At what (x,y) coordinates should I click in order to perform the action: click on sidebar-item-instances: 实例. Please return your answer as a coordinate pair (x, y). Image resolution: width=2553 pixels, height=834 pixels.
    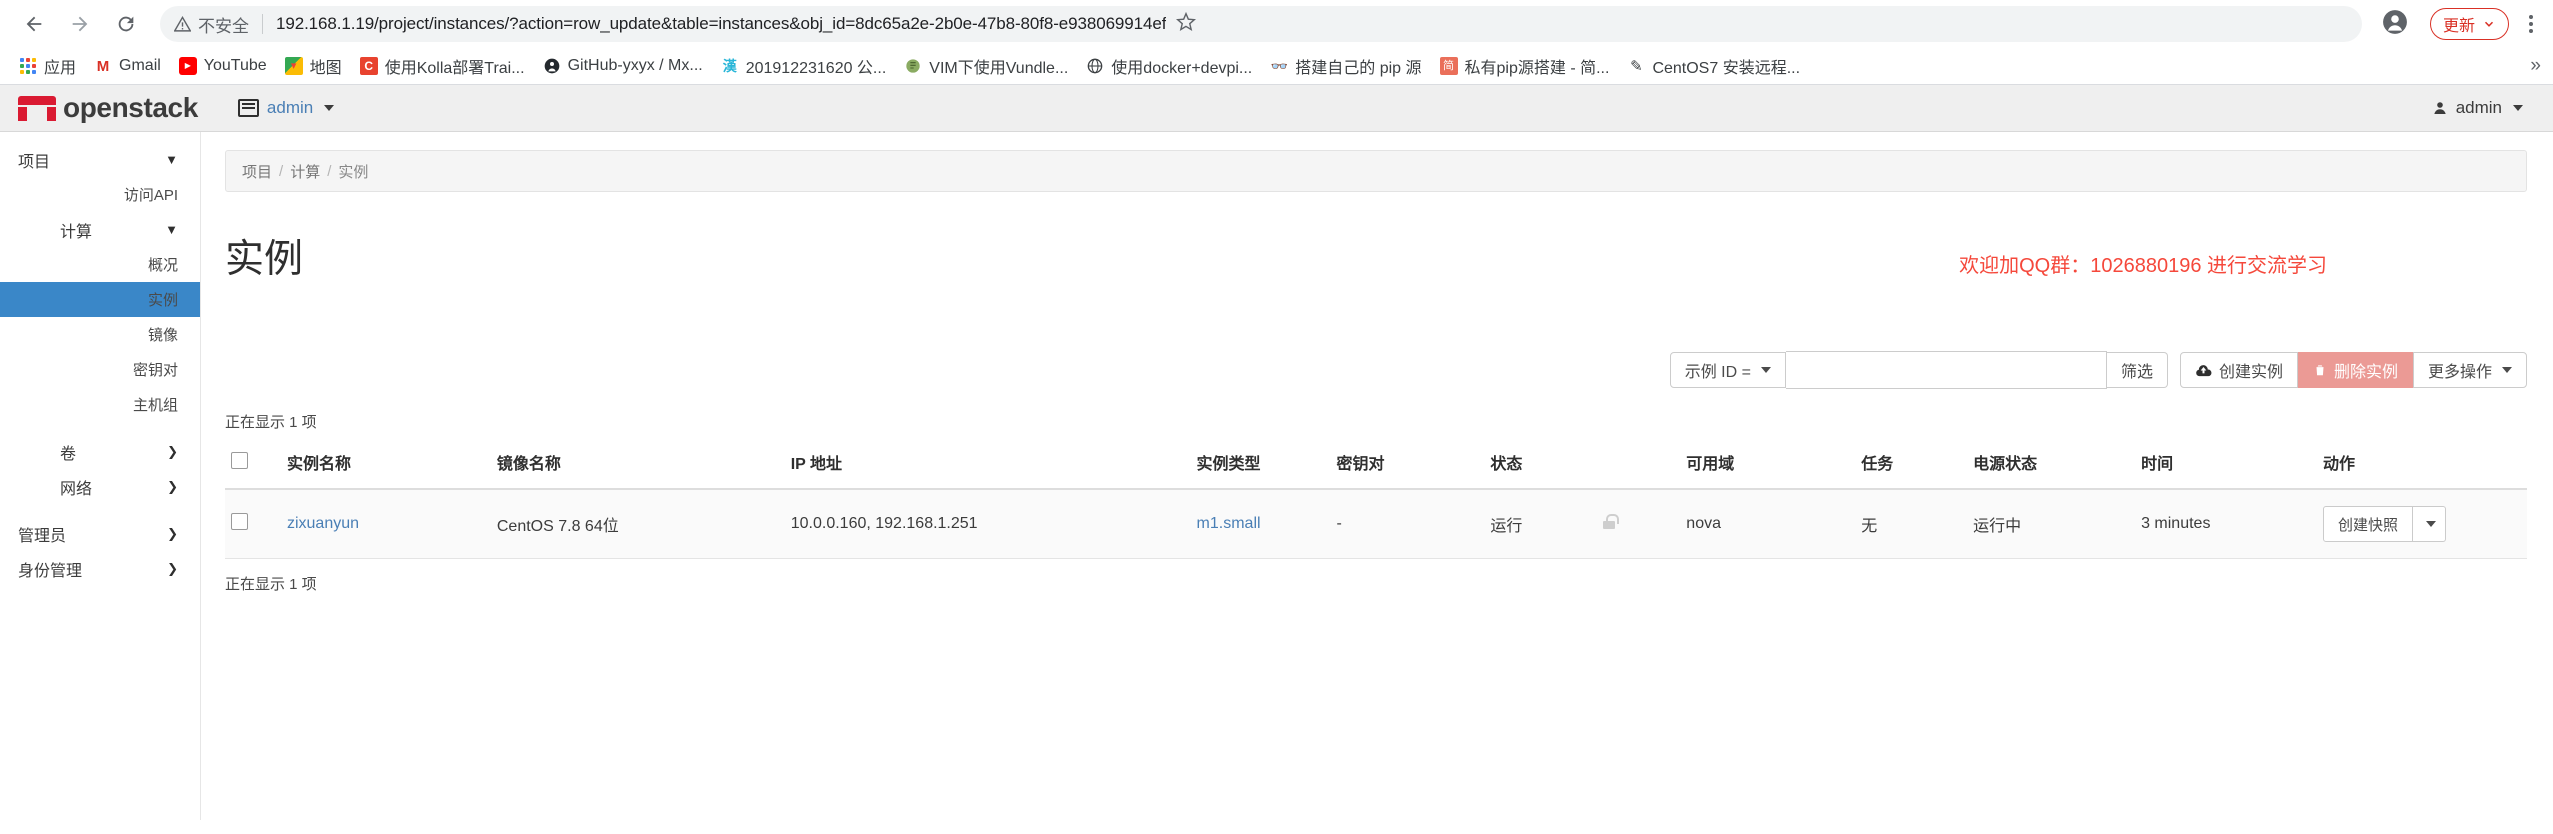
    Looking at the image, I should click on (100, 299).